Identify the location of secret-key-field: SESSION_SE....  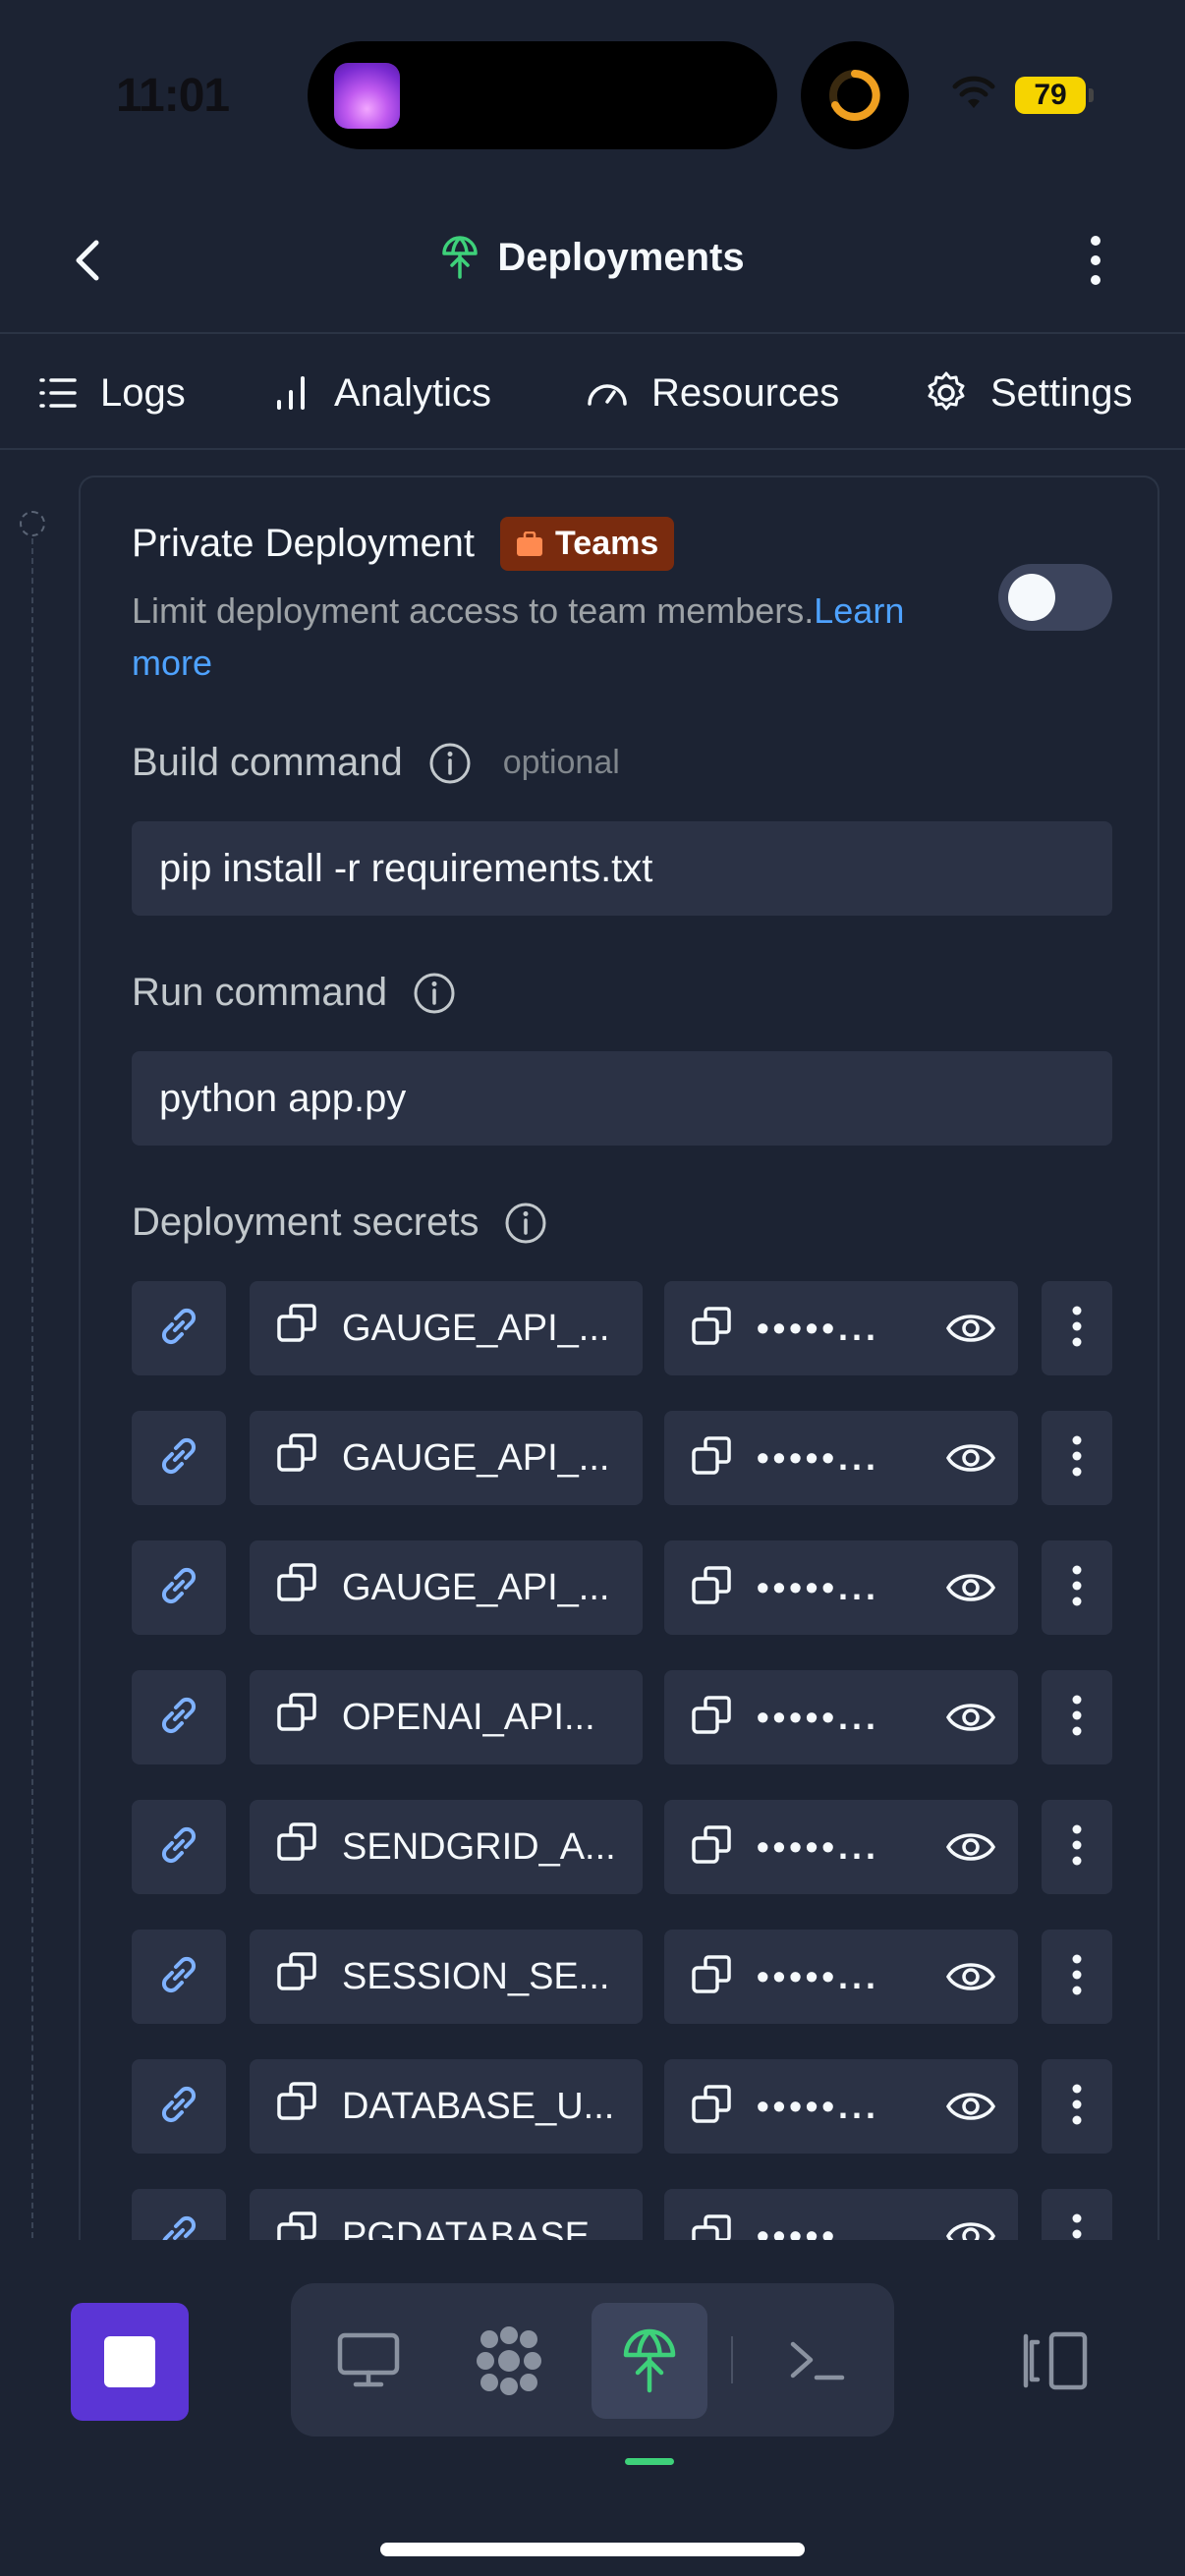
(447, 1977).